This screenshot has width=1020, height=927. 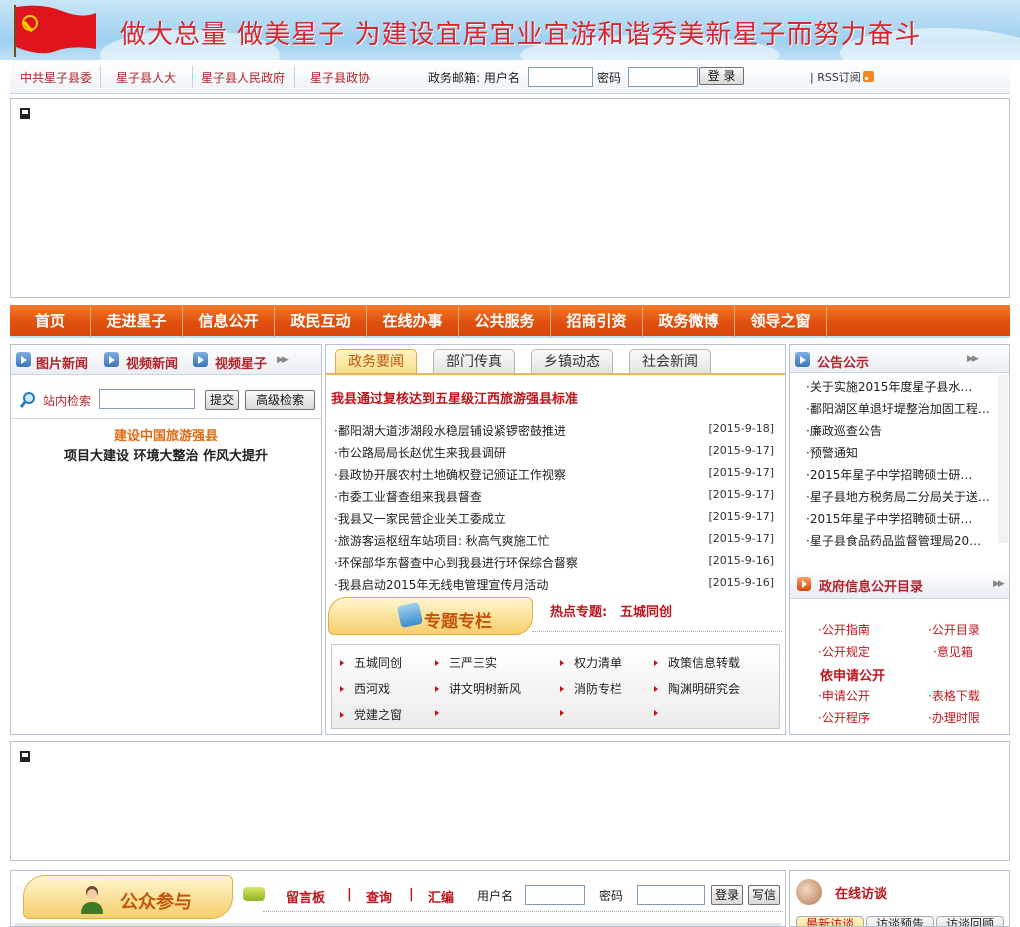 What do you see at coordinates (597, 321) in the screenshot?
I see `nav-investment: 招商引资` at bounding box center [597, 321].